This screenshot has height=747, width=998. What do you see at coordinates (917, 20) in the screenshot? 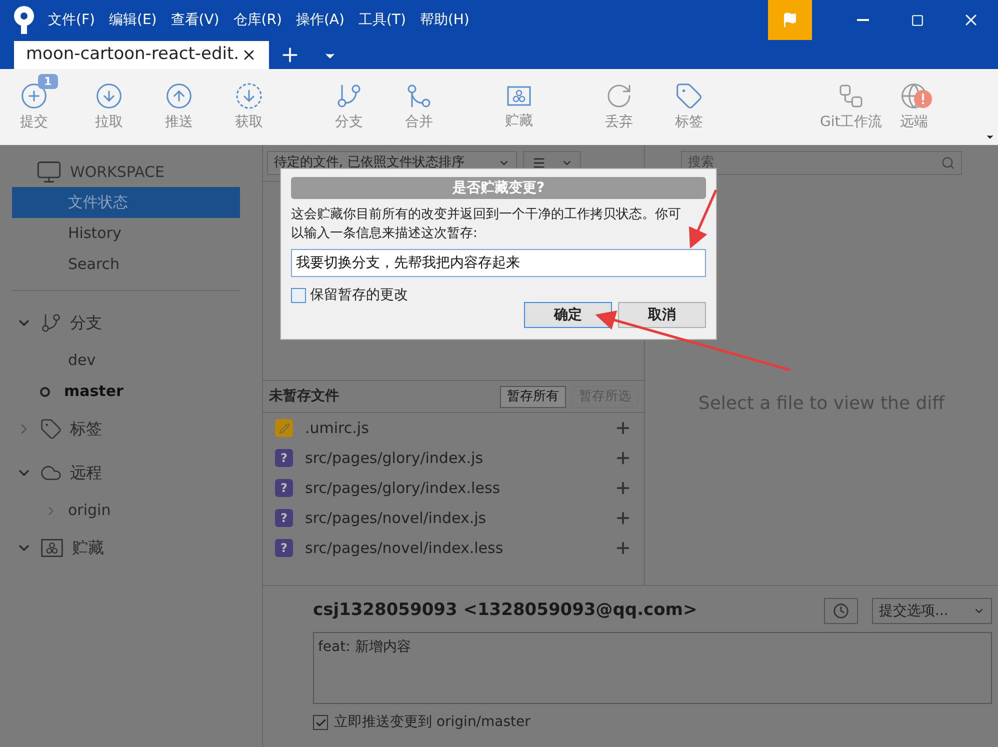
I see `maximize-icon` at bounding box center [917, 20].